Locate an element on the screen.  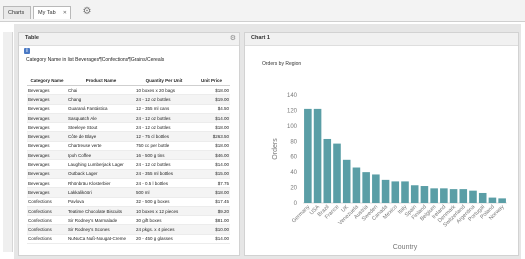
table-row: Beverages Lakkalikööri 500 ml $18.00 is located at coordinates (128, 192).